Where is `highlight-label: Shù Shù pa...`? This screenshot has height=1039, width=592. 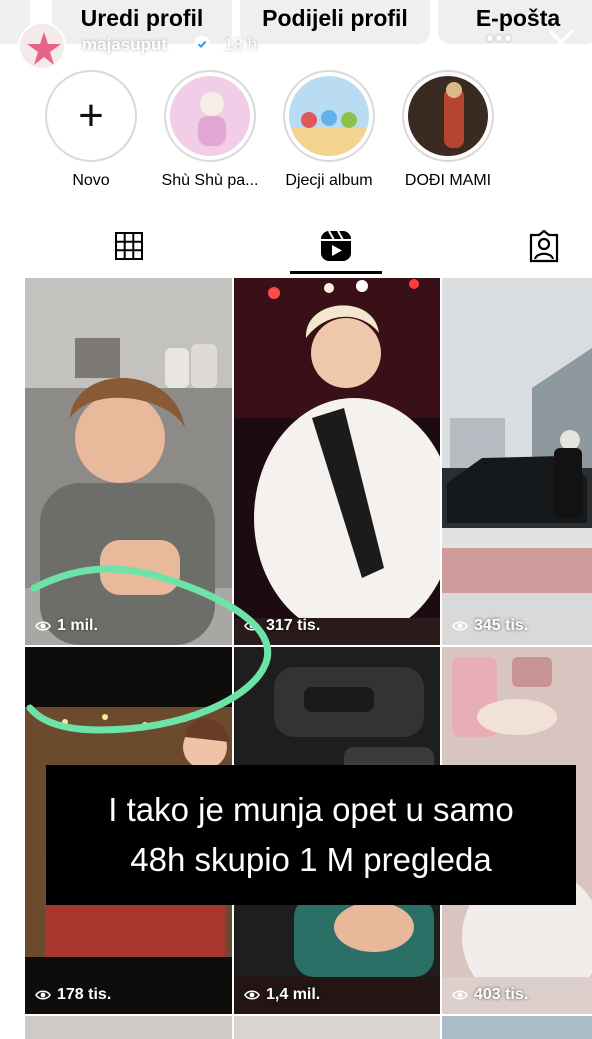 highlight-label: Shù Shù pa... is located at coordinates (210, 180).